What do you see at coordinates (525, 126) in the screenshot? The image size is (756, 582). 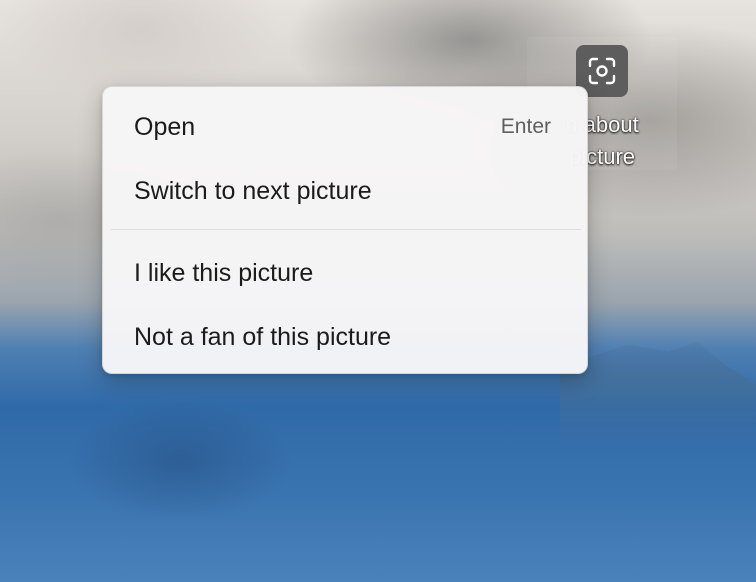 I see `menu-item-shortcut: Enter` at bounding box center [525, 126].